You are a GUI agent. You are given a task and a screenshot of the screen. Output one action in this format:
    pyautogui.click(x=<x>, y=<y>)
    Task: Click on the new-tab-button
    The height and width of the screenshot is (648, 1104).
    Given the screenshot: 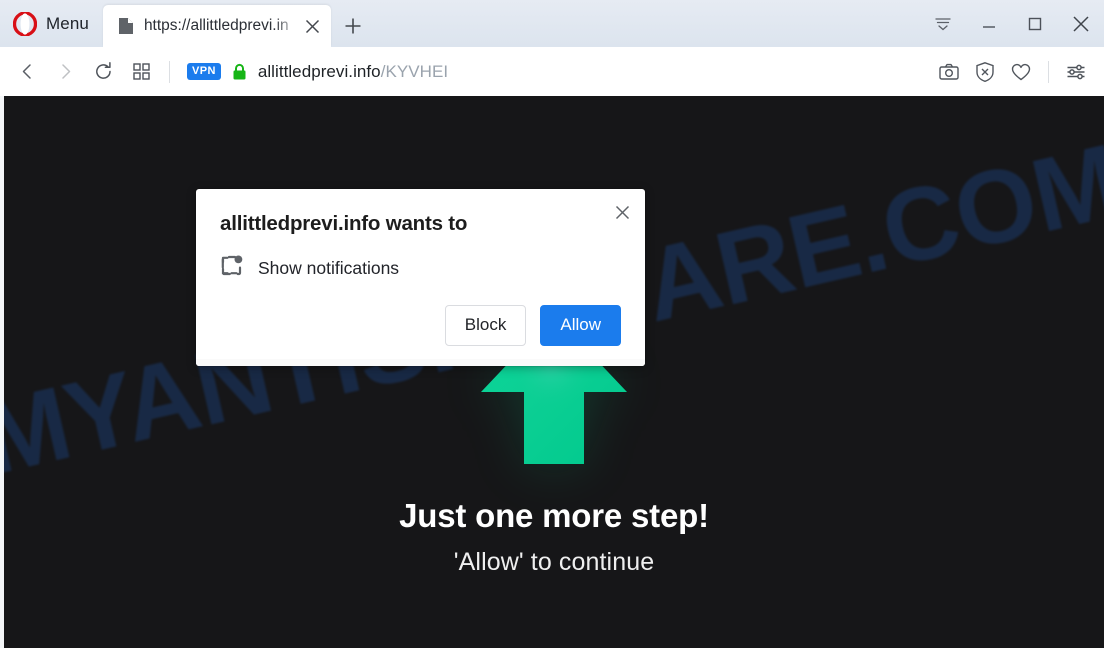 What is the action you would take?
    pyautogui.click(x=353, y=26)
    